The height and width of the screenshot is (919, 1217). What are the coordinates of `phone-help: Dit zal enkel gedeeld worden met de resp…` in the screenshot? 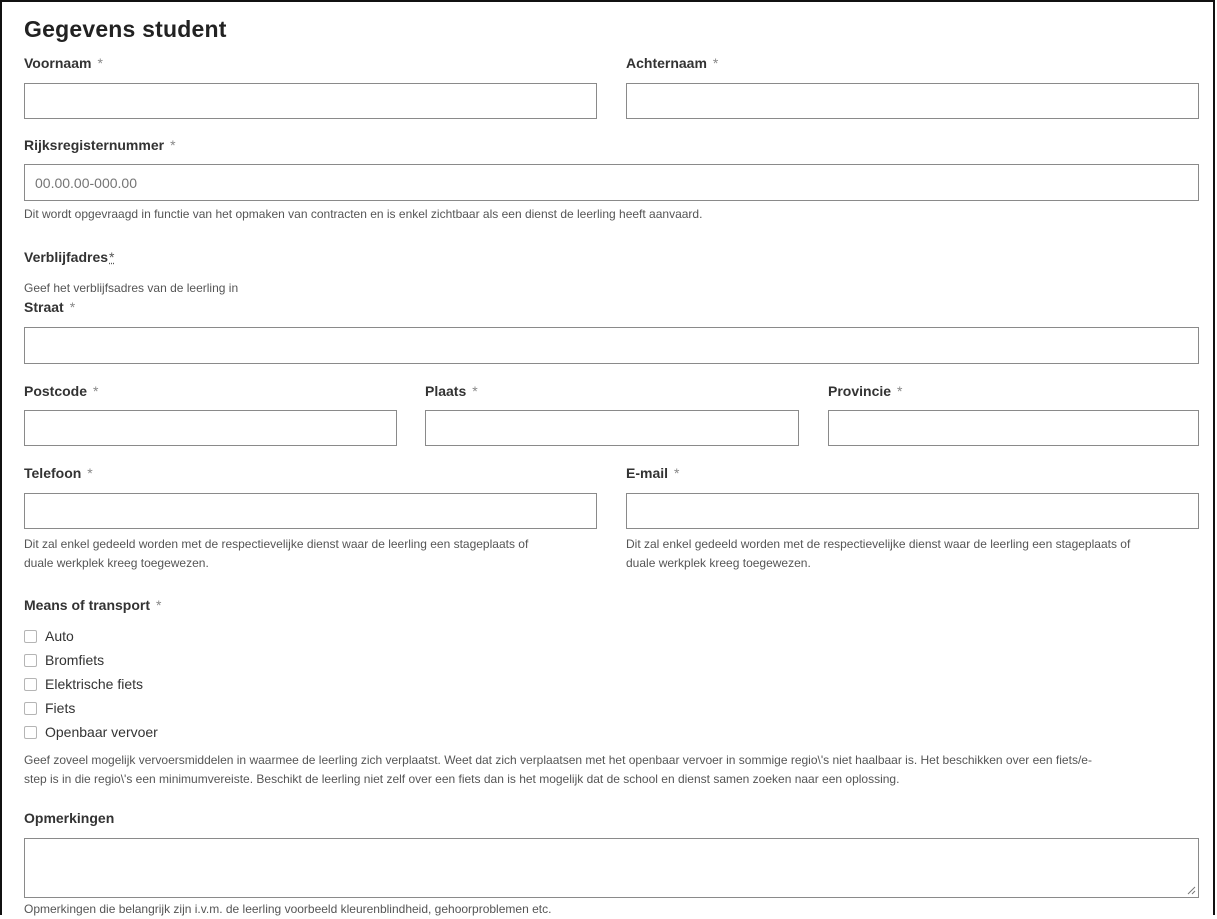 It's located at (276, 553).